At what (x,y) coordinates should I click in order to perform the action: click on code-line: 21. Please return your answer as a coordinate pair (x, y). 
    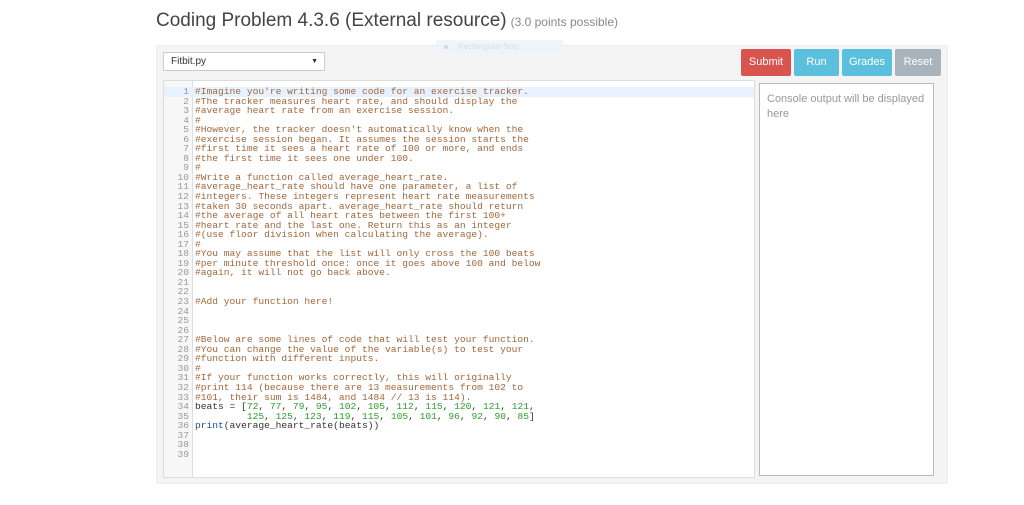
    Looking at the image, I should click on (459, 283).